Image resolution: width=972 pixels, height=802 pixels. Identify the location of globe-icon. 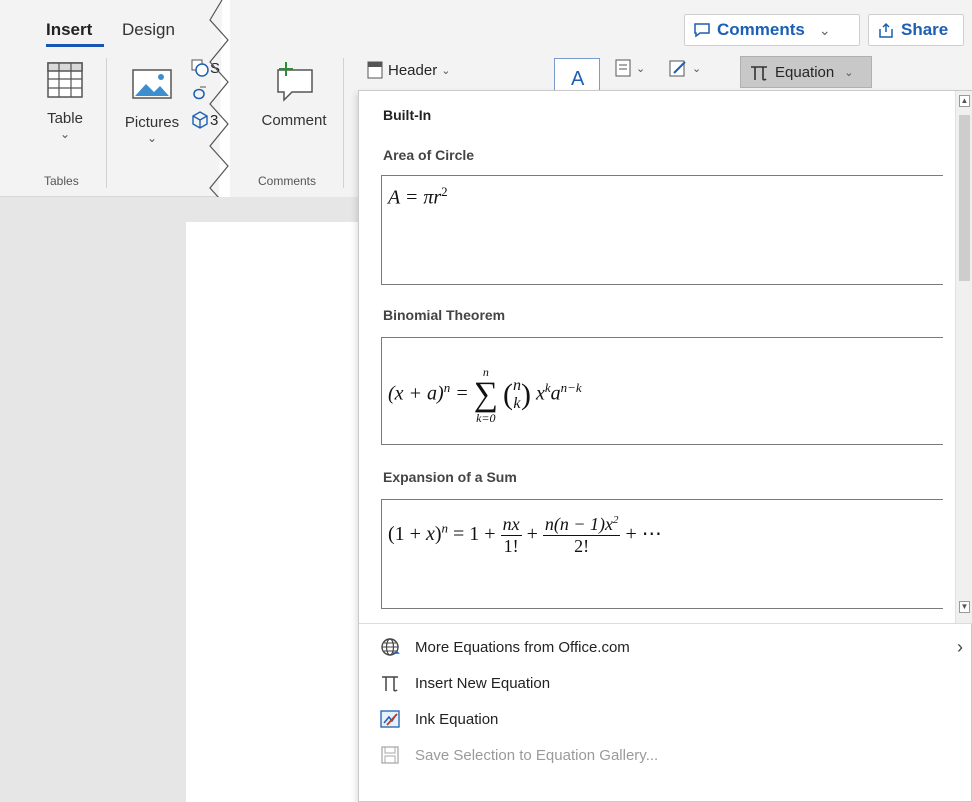
(390, 647).